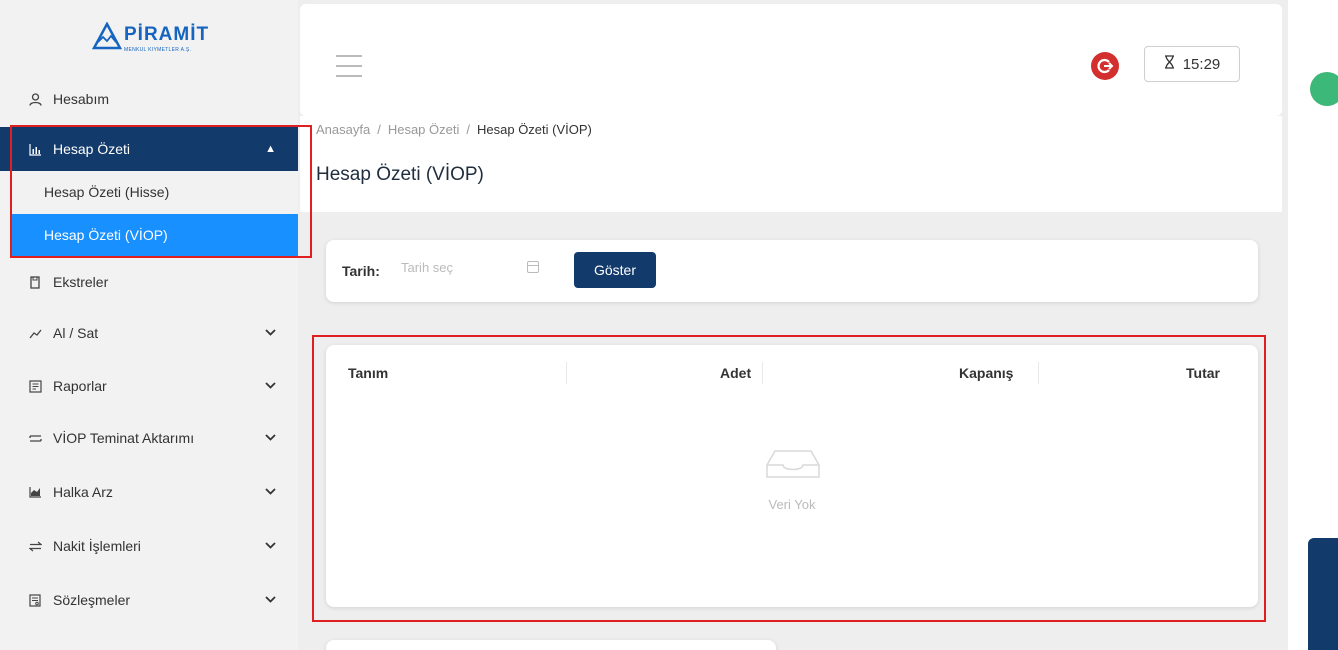  Describe the element at coordinates (35, 149) in the screenshot. I see `bar-chart-icon` at that location.